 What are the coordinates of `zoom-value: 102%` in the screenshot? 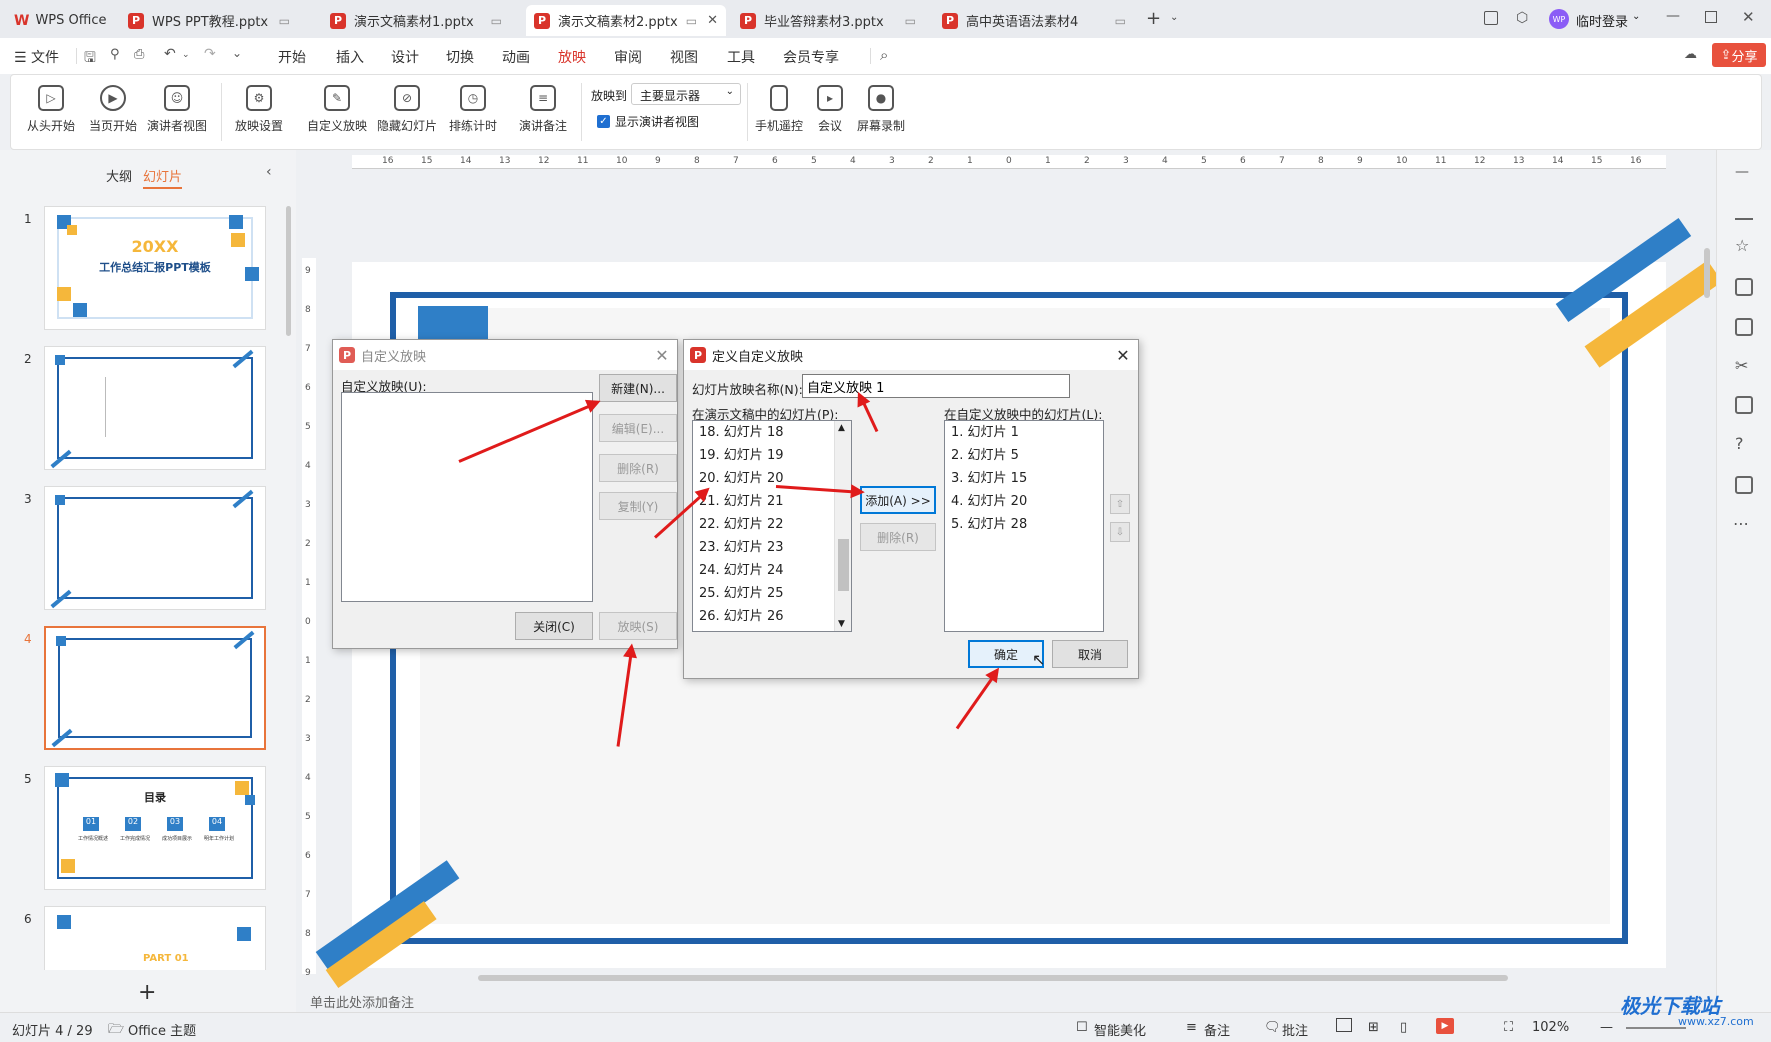 It's located at (1550, 1027).